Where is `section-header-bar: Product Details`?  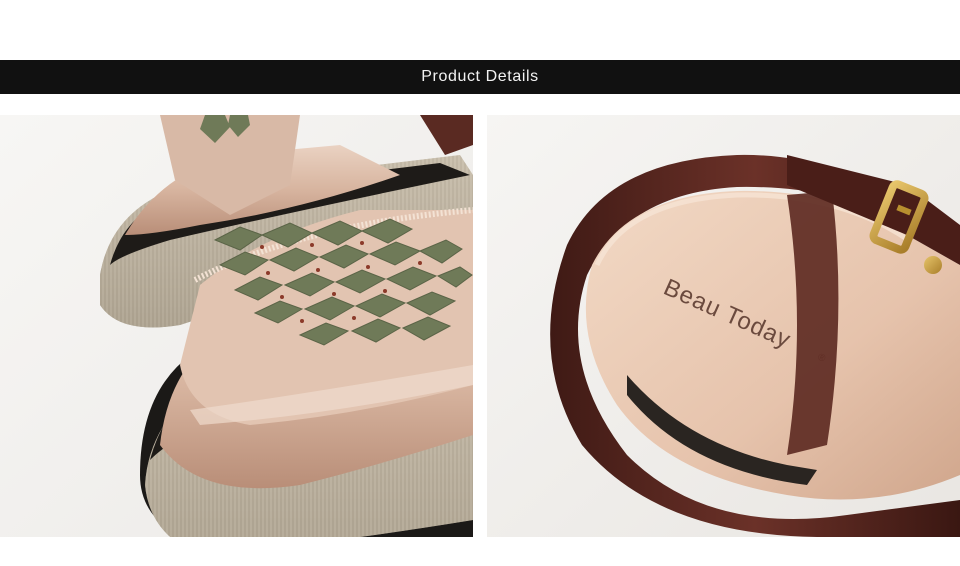
section-header-bar: Product Details is located at coordinates (480, 77).